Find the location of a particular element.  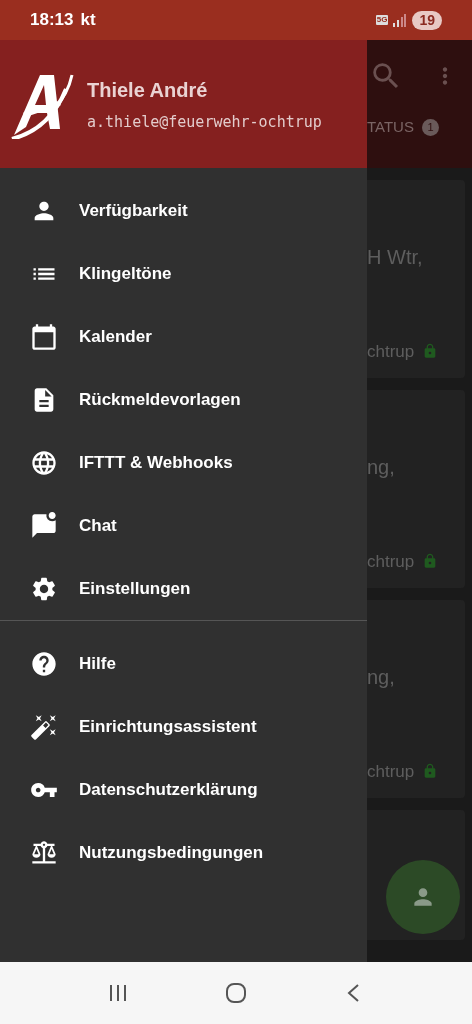

help-icon is located at coordinates (44, 663).